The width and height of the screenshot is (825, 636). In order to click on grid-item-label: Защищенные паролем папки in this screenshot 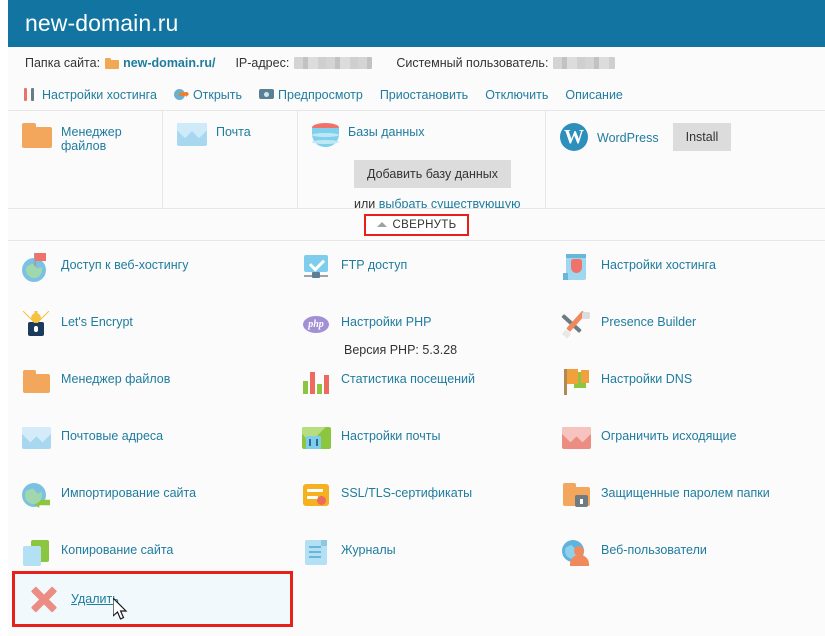, I will do `click(685, 493)`.